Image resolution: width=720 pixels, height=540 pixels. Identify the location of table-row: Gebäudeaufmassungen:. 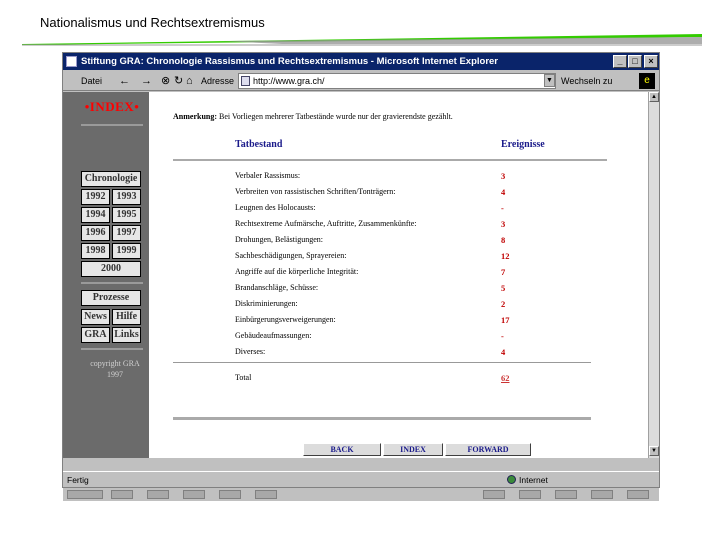
(273, 335).